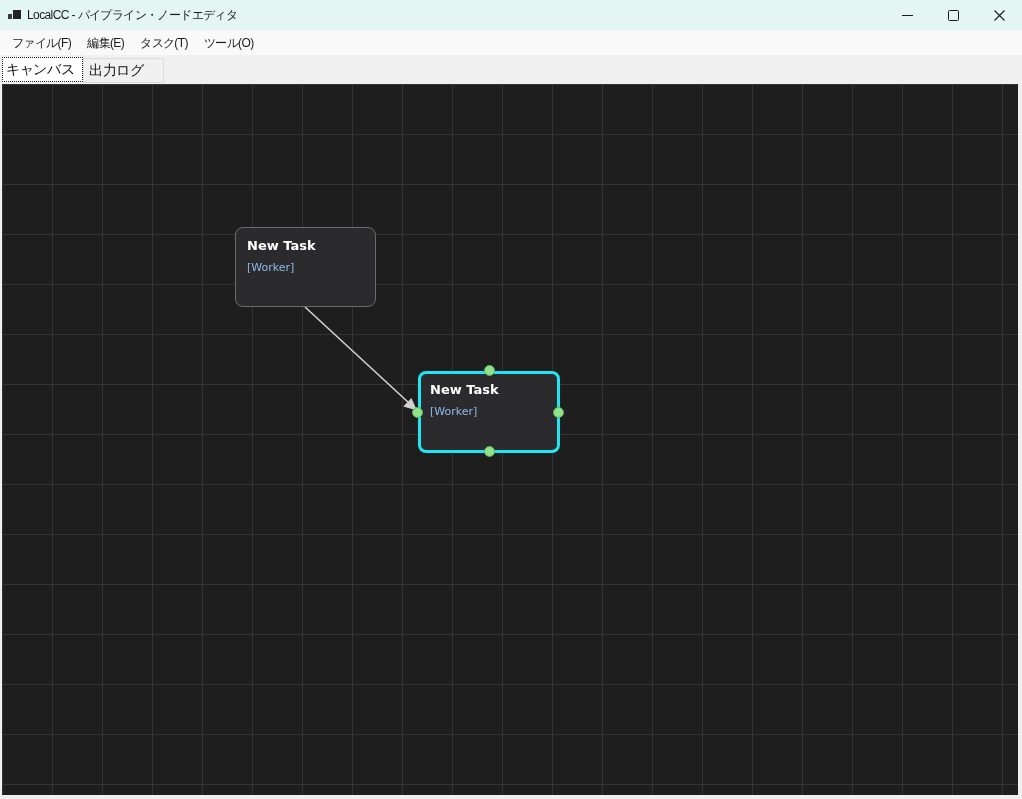  Describe the element at coordinates (42, 42) in the screenshot. I see `menu-item: ファイル(F)` at that location.